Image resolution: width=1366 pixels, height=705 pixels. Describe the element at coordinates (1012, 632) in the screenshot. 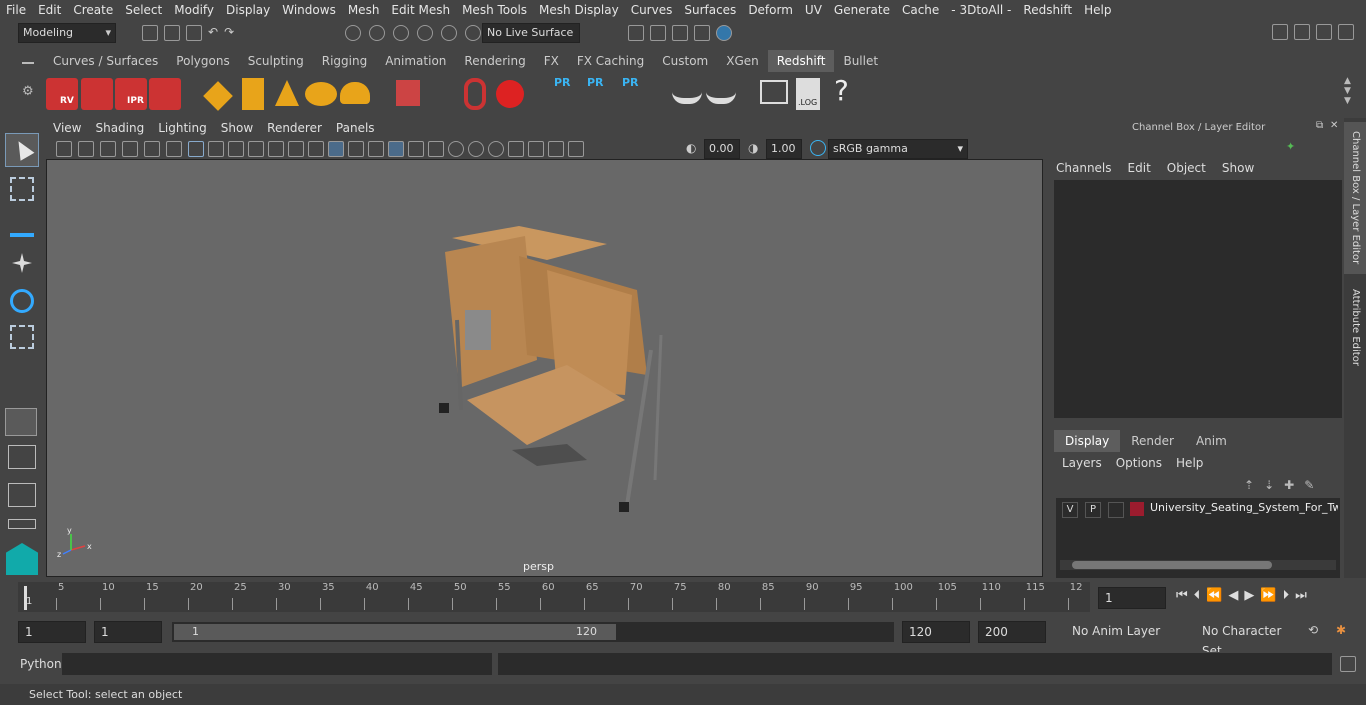

I see `end-frame-field: 200` at that location.